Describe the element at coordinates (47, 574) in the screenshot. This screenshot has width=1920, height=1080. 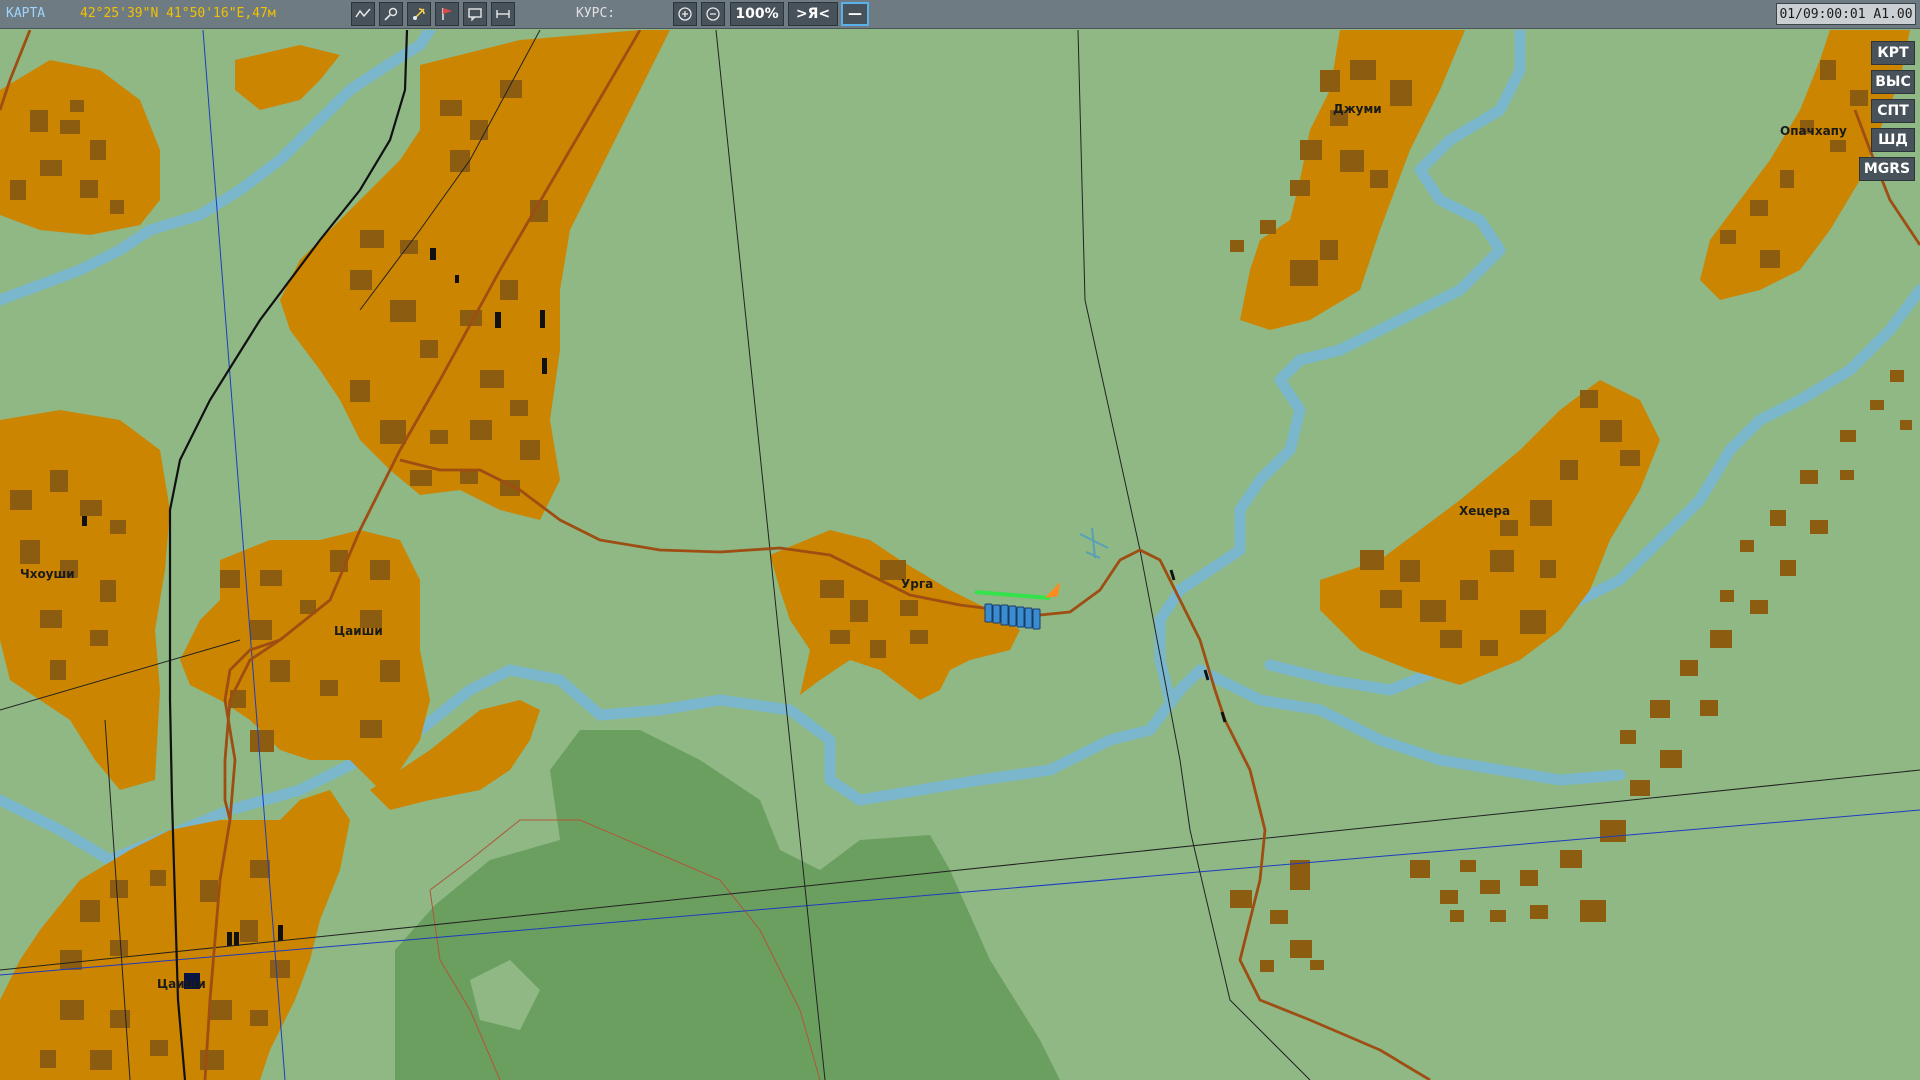
I see `town-label-chkhoushi: Чхоуши` at that location.